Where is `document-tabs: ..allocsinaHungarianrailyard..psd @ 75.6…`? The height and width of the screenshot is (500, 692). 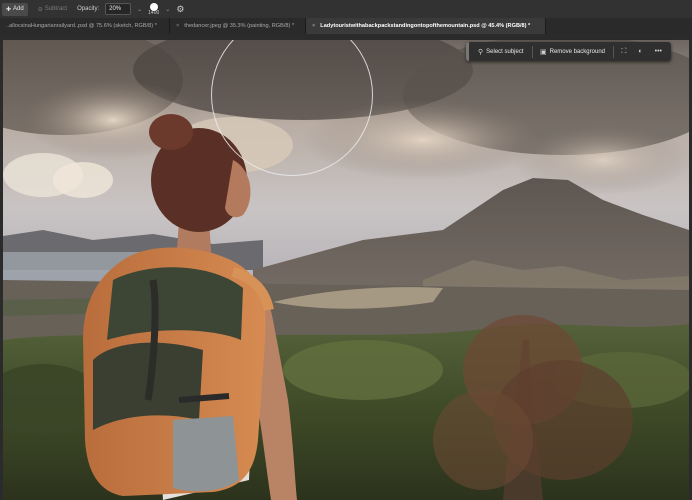 document-tabs: ..allocsinaHungarianrailyard..psd @ 75.6… is located at coordinates (346, 26).